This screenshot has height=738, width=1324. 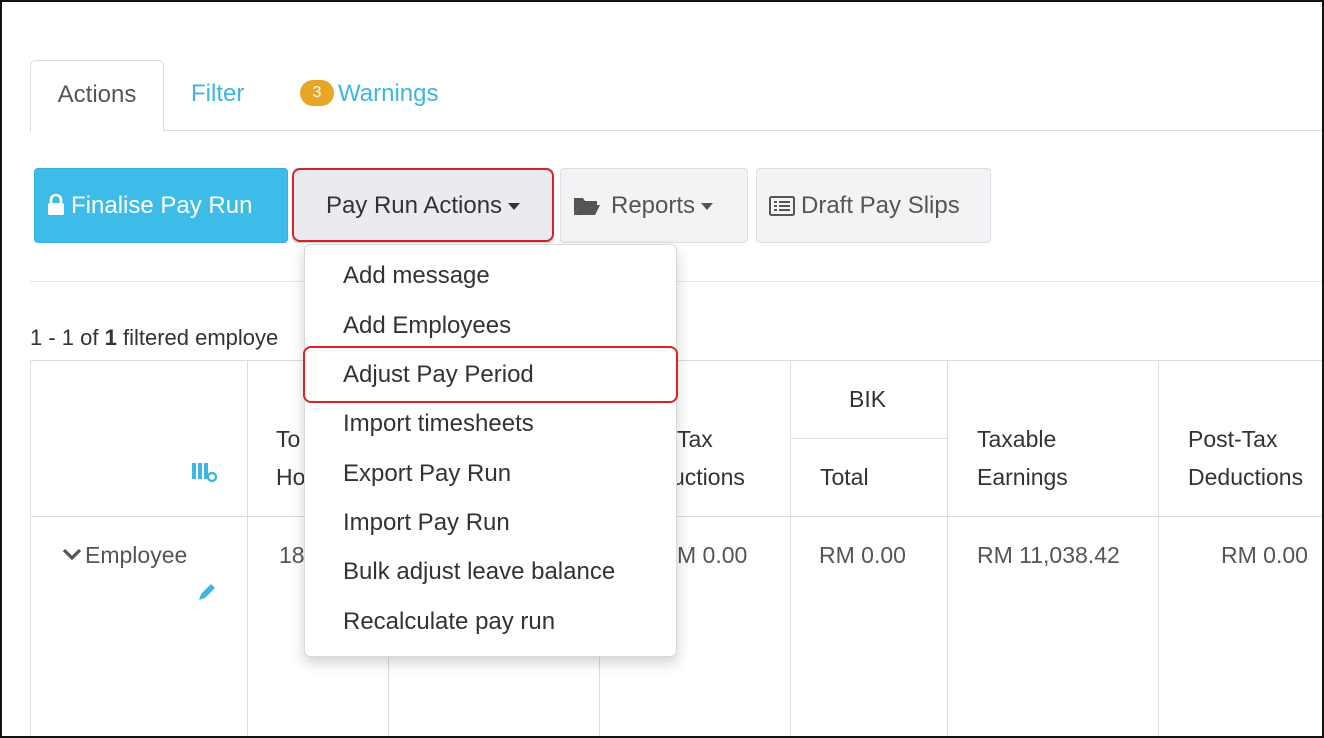 I want to click on header-taxable-line1: Taxable, so click(x=1017, y=439).